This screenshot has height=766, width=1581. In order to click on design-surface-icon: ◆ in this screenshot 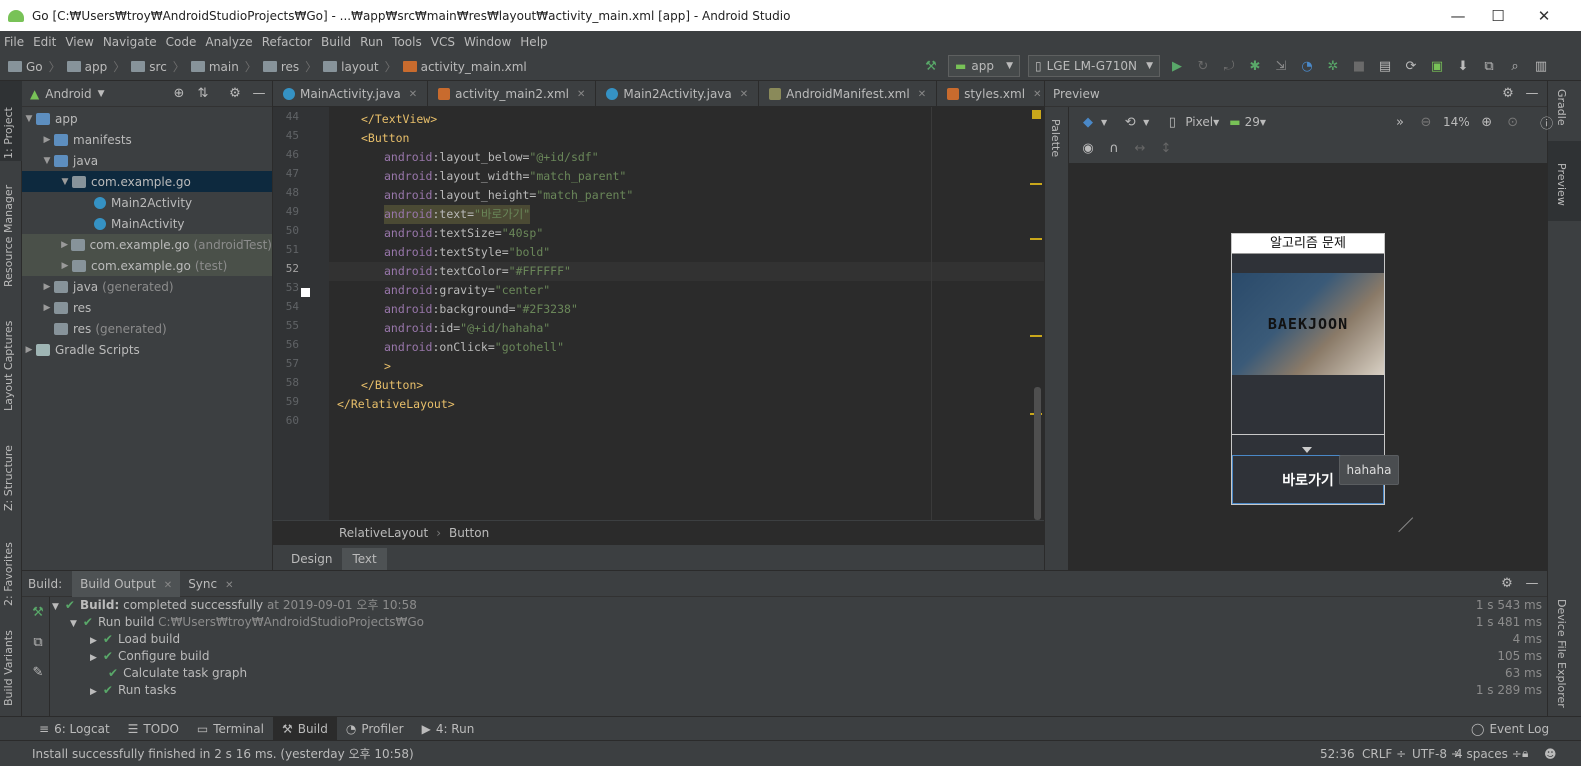, I will do `click(1088, 122)`.